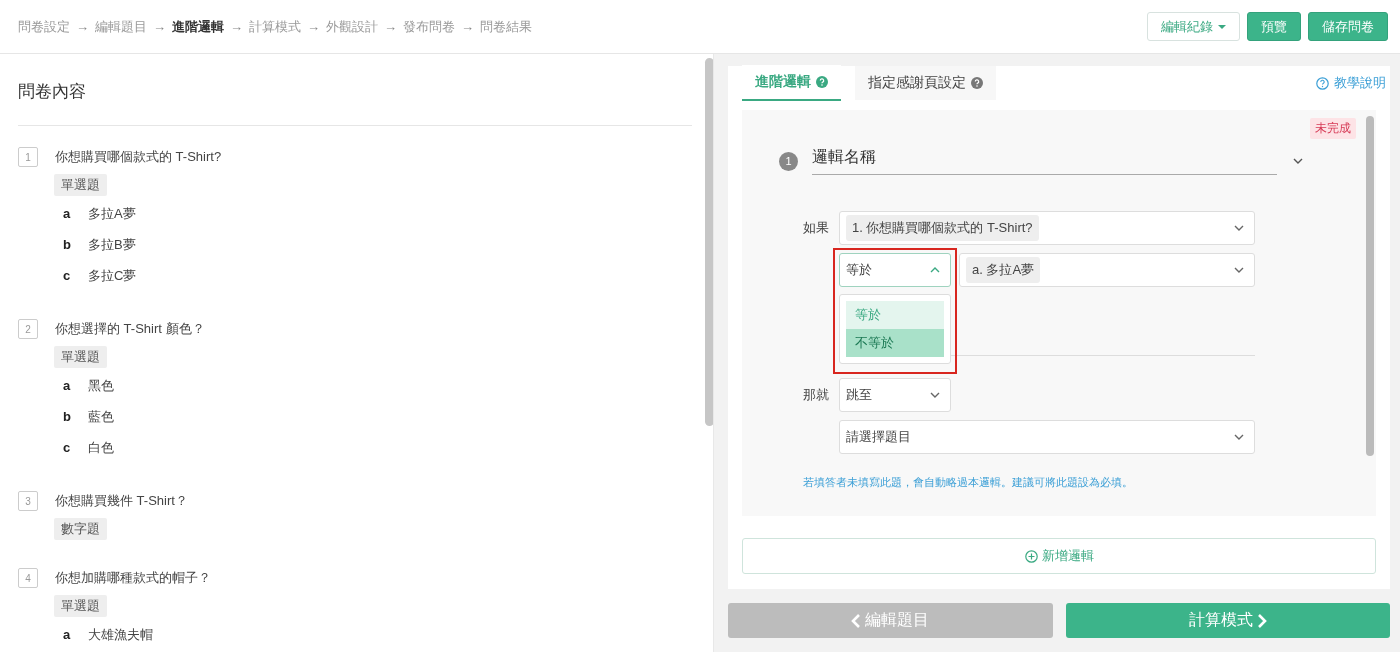  I want to click on chevron-left-icon, so click(856, 620).